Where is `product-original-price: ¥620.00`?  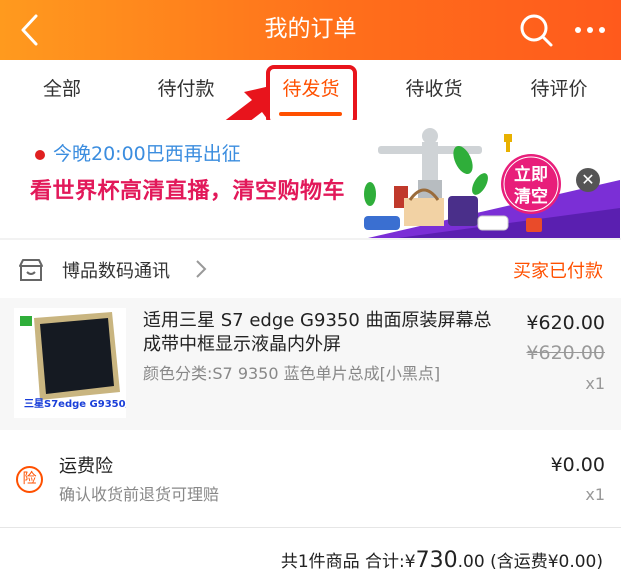 product-original-price: ¥620.00 is located at coordinates (565, 353).